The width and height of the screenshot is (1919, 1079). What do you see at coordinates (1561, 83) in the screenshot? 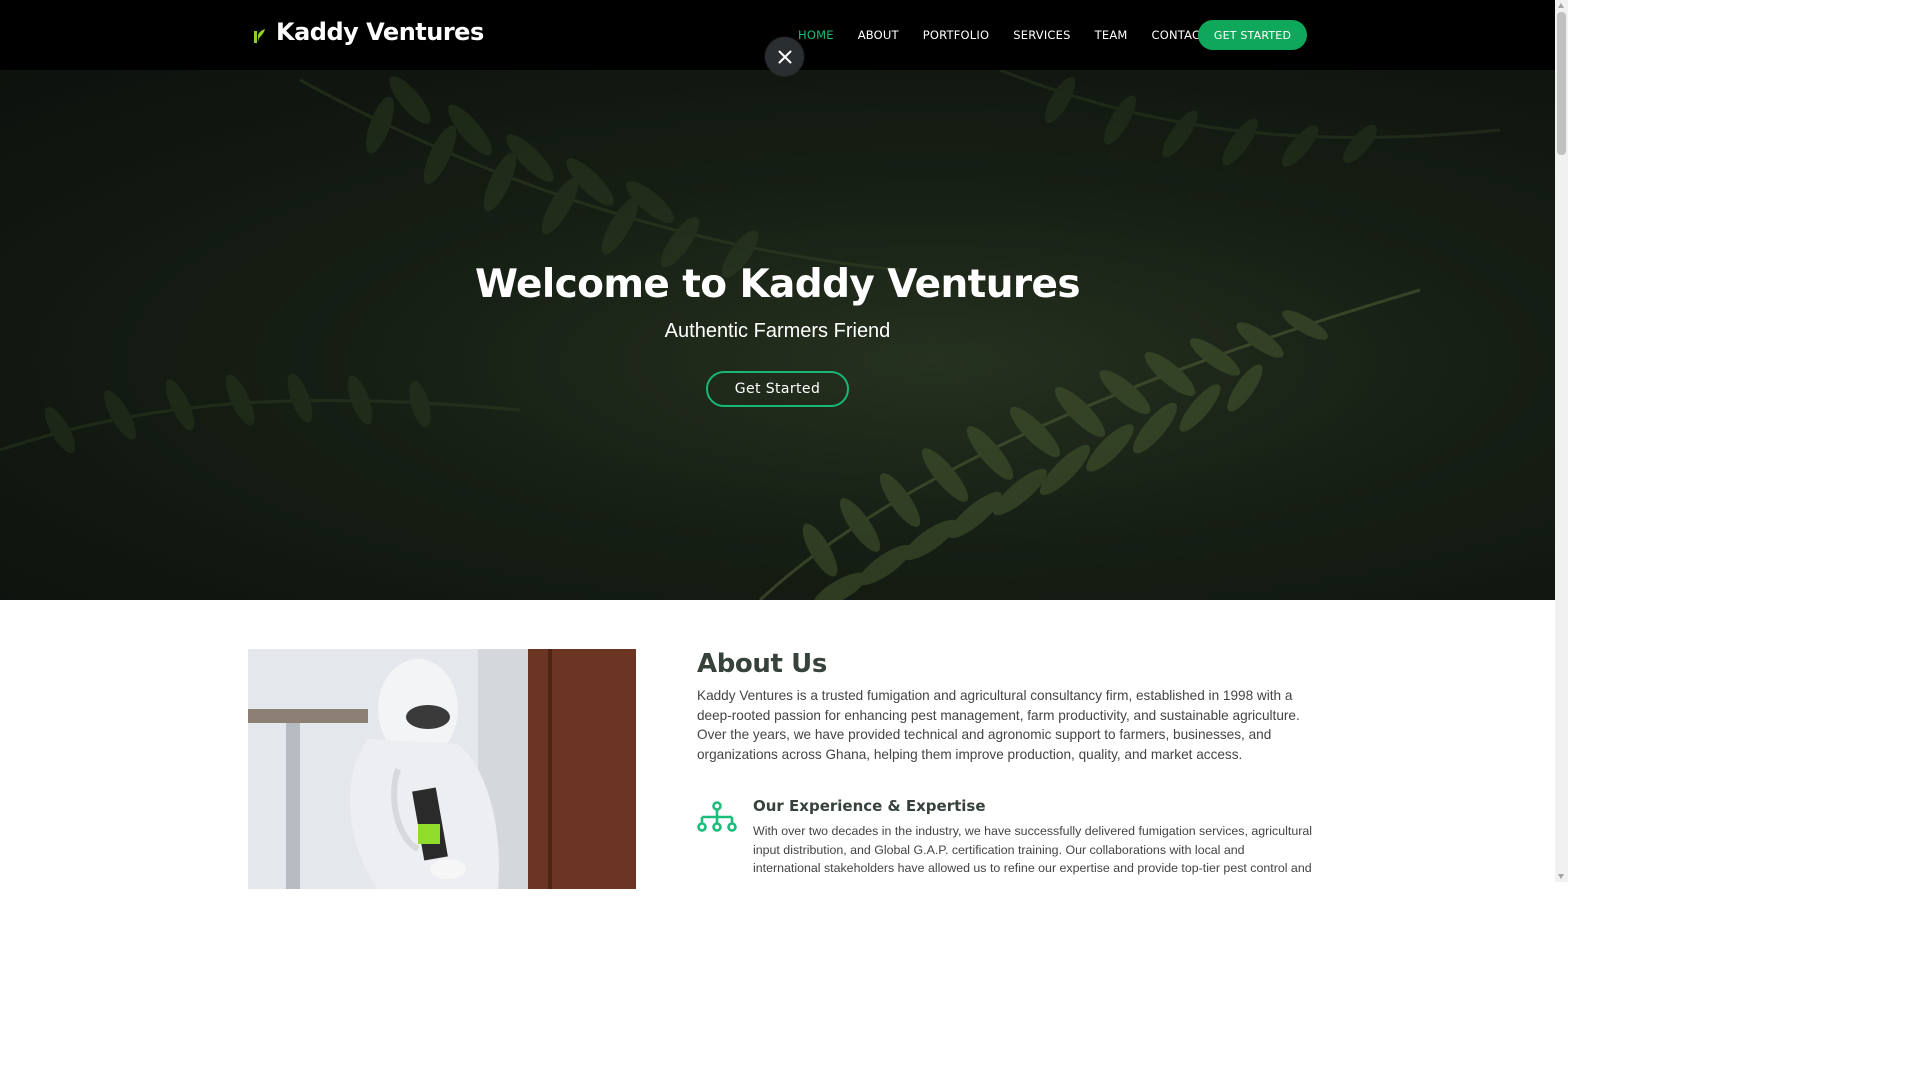
I see `scrollbar-thumb` at bounding box center [1561, 83].